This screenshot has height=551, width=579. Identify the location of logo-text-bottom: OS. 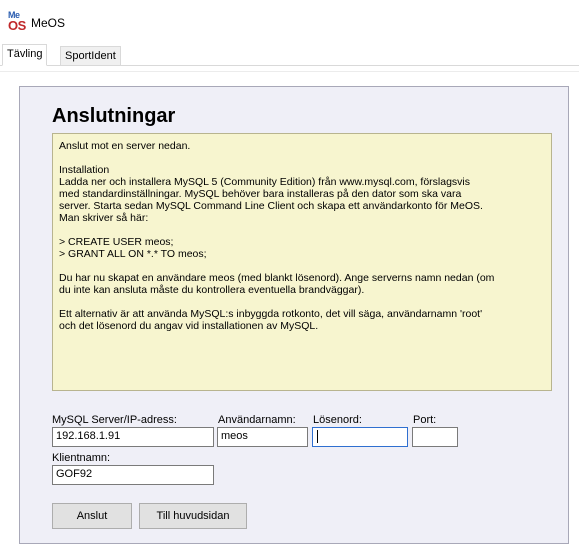
(17, 25).